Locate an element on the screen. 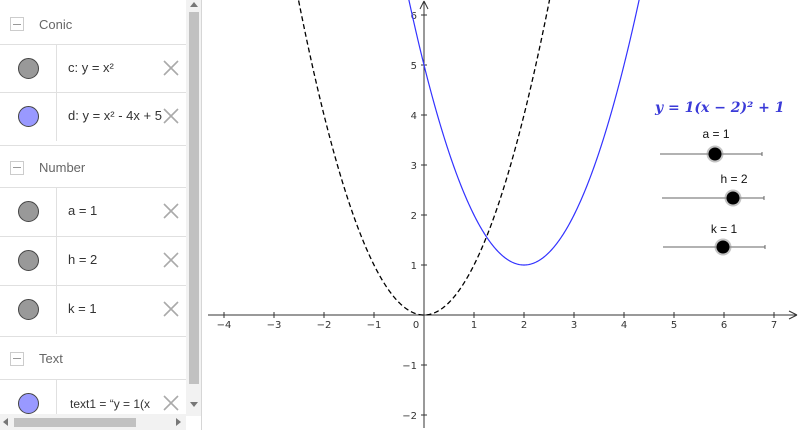 This screenshot has height=430, width=800. x-tick-label: 0 is located at coordinates (416, 325).